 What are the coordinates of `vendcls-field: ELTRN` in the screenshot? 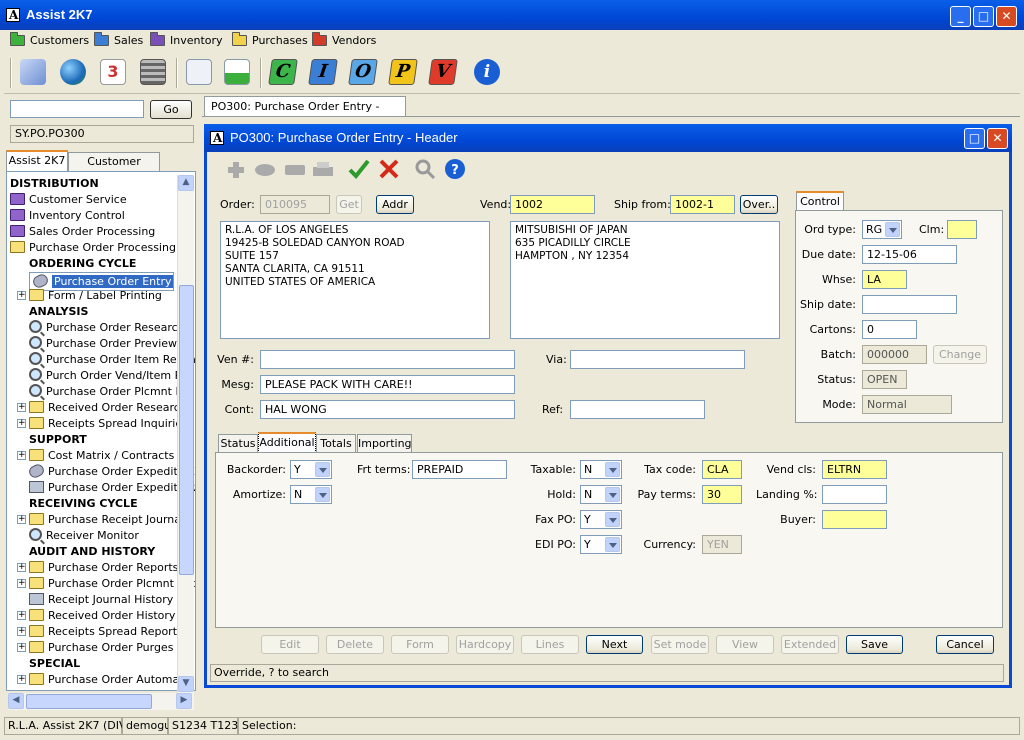 It's located at (854, 469).